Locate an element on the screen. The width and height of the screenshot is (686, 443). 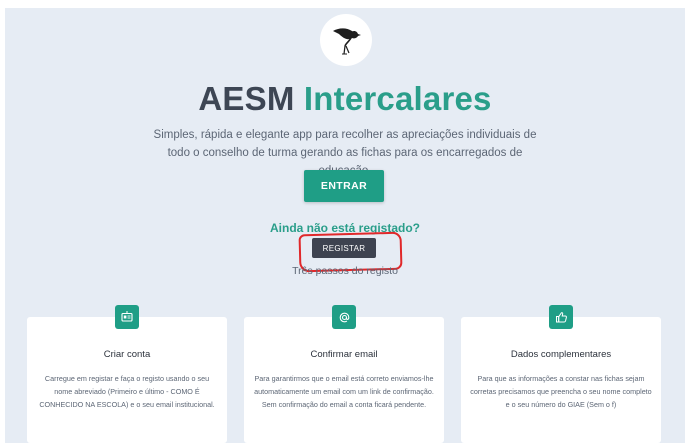
app-title: AESM Intercalares is located at coordinates (345, 99).